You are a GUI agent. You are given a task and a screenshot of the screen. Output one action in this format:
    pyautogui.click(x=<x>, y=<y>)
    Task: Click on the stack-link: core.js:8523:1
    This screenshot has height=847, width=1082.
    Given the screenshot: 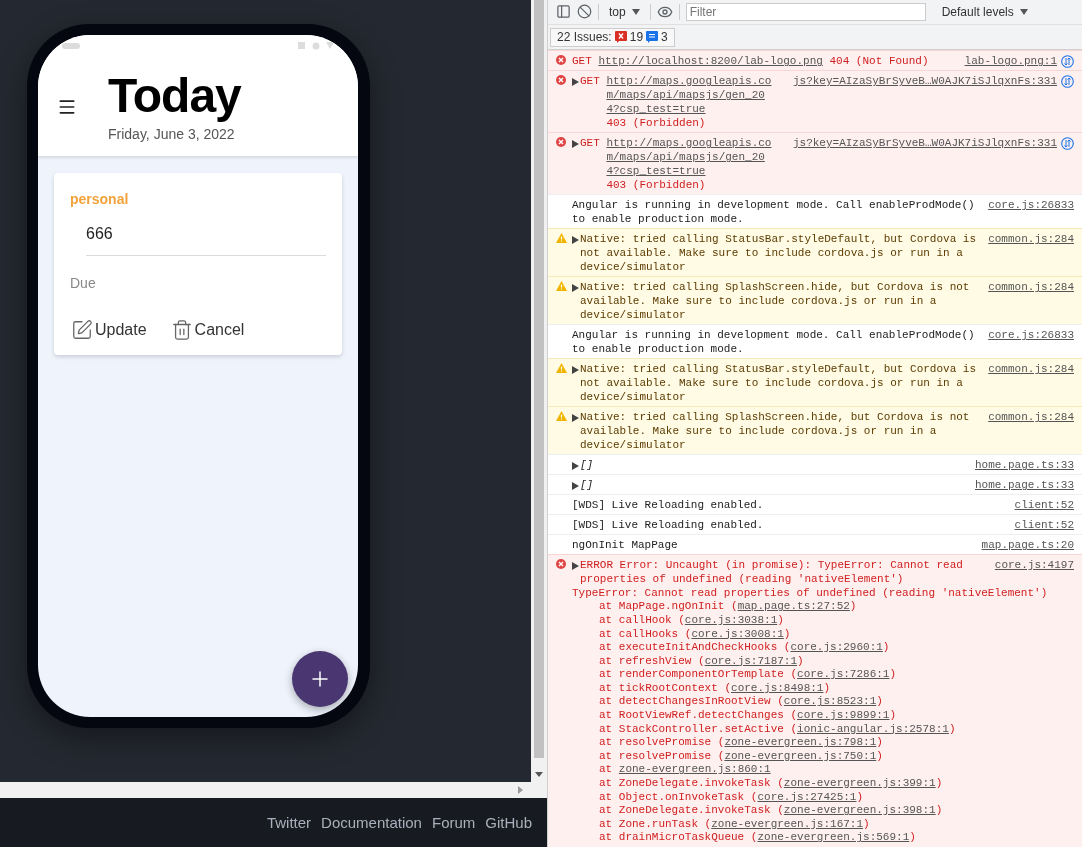 What is the action you would take?
    pyautogui.click(x=830, y=701)
    